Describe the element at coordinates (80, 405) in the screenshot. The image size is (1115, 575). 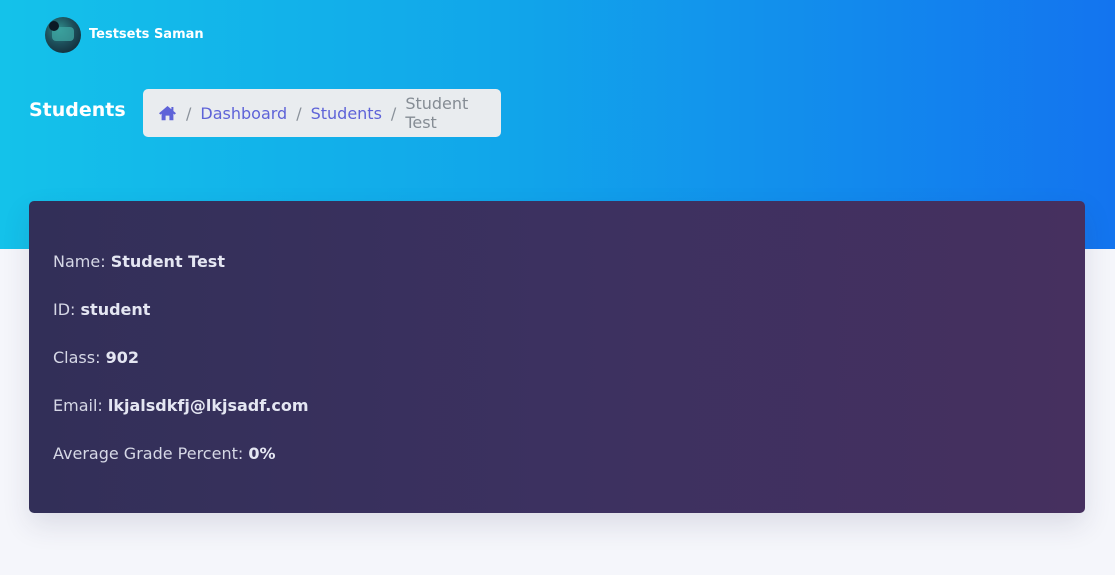
I see `field-label: Email:` at that location.